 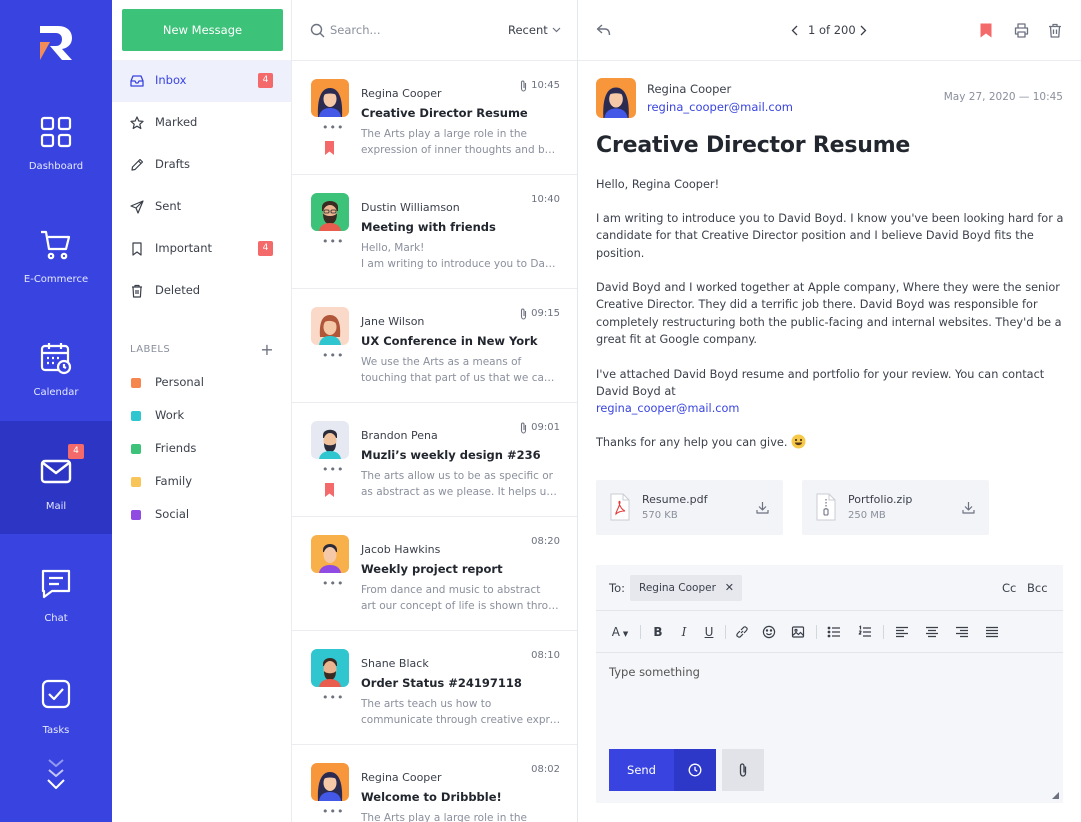 What do you see at coordinates (205, 383) in the screenshot?
I see `label-personal: Personal` at bounding box center [205, 383].